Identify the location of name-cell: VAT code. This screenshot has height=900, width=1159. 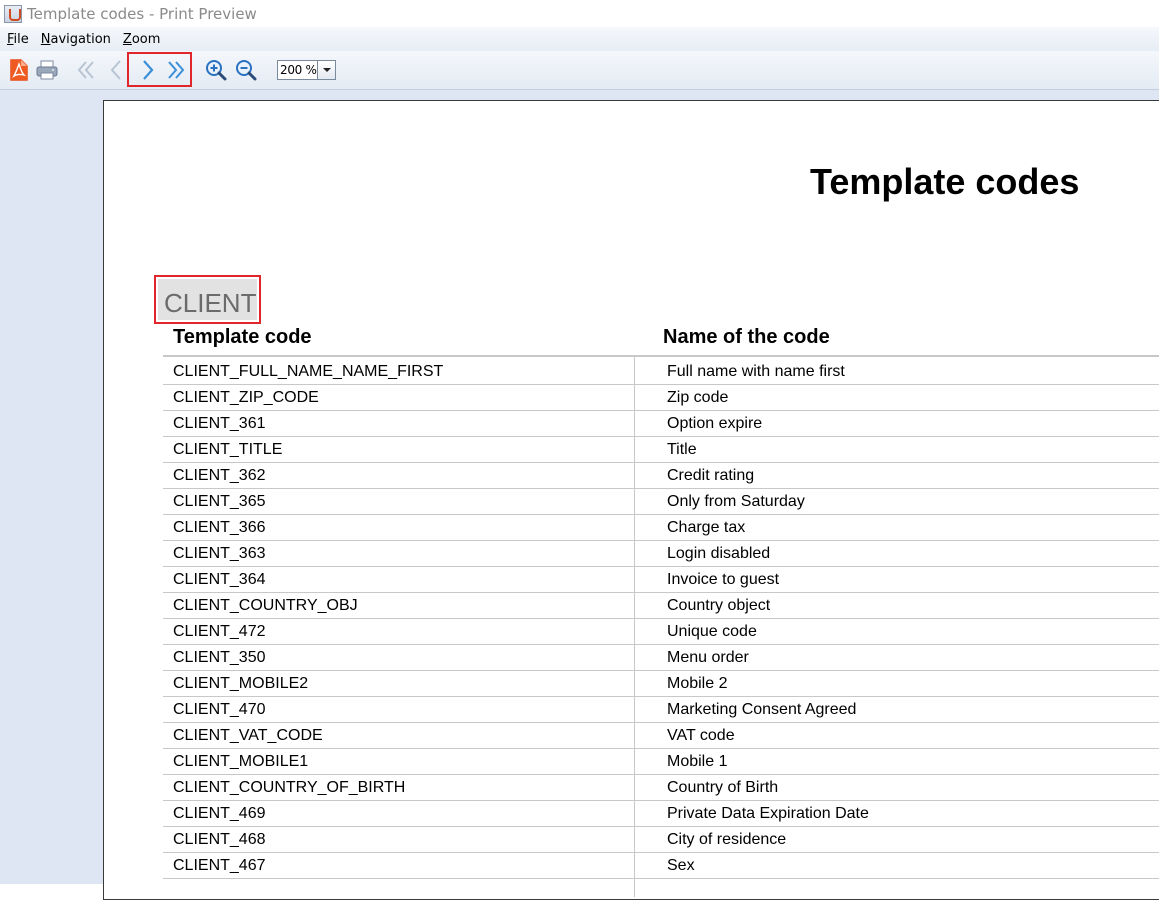
(701, 735).